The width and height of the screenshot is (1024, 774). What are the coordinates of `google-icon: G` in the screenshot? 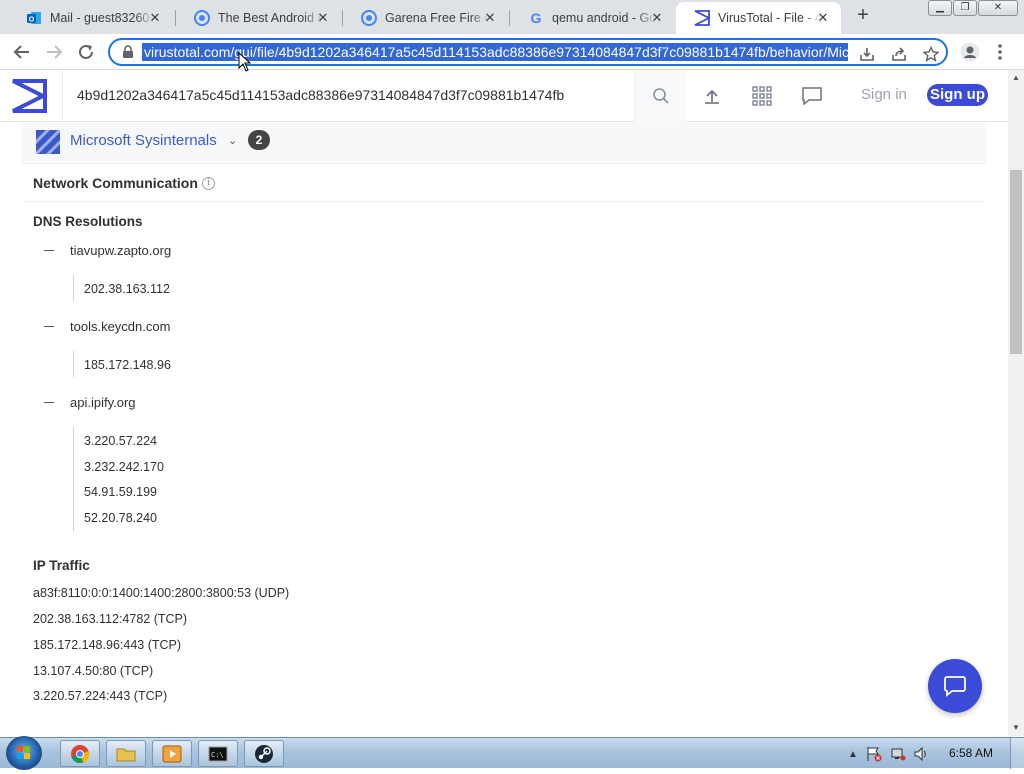 It's located at (536, 18).